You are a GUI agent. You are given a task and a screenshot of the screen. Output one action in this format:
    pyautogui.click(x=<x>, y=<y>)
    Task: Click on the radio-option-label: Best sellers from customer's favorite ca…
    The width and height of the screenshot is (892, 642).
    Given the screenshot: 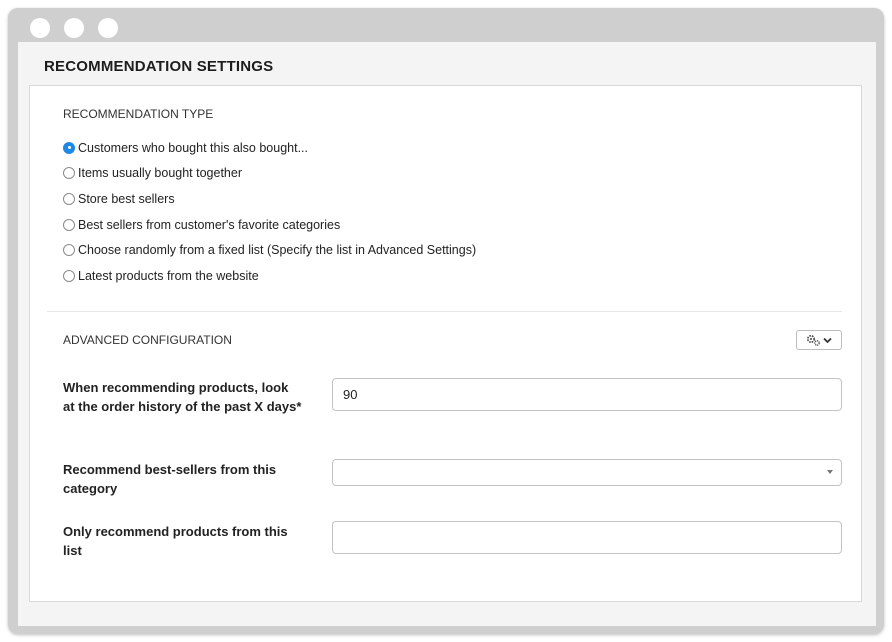 What is the action you would take?
    pyautogui.click(x=209, y=224)
    